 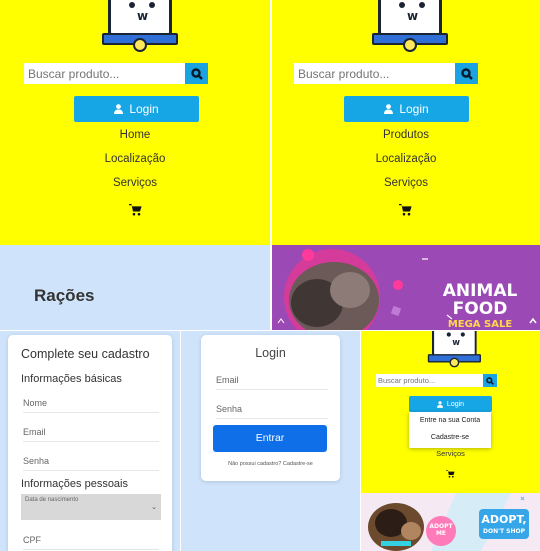 What do you see at coordinates (91, 542) in the screenshot?
I see `cpf-field: CPF` at bounding box center [91, 542].